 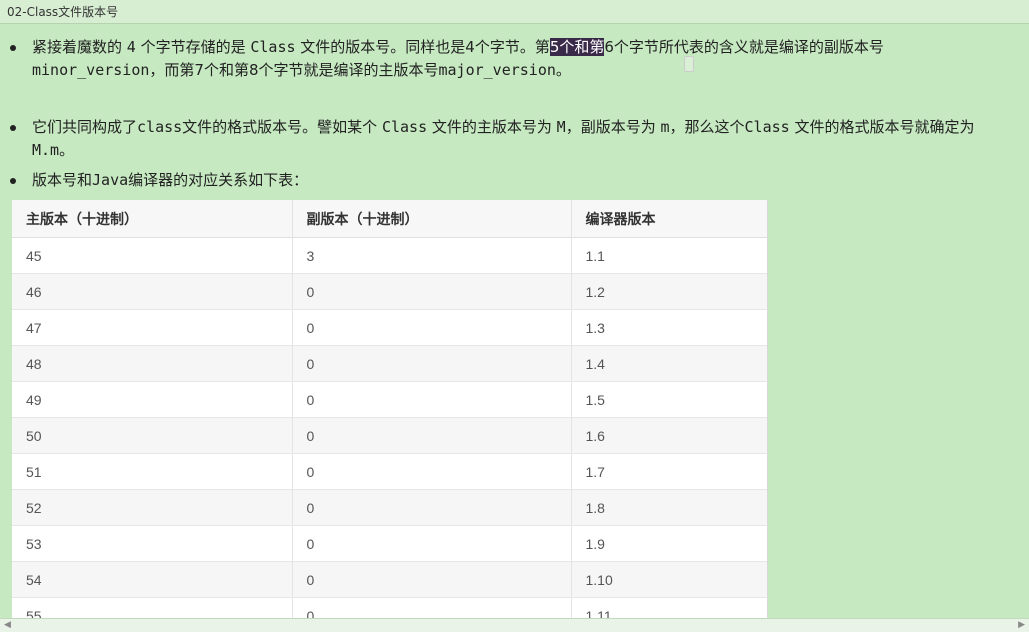 I want to click on table-row: 47 0 1.3, so click(x=389, y=327).